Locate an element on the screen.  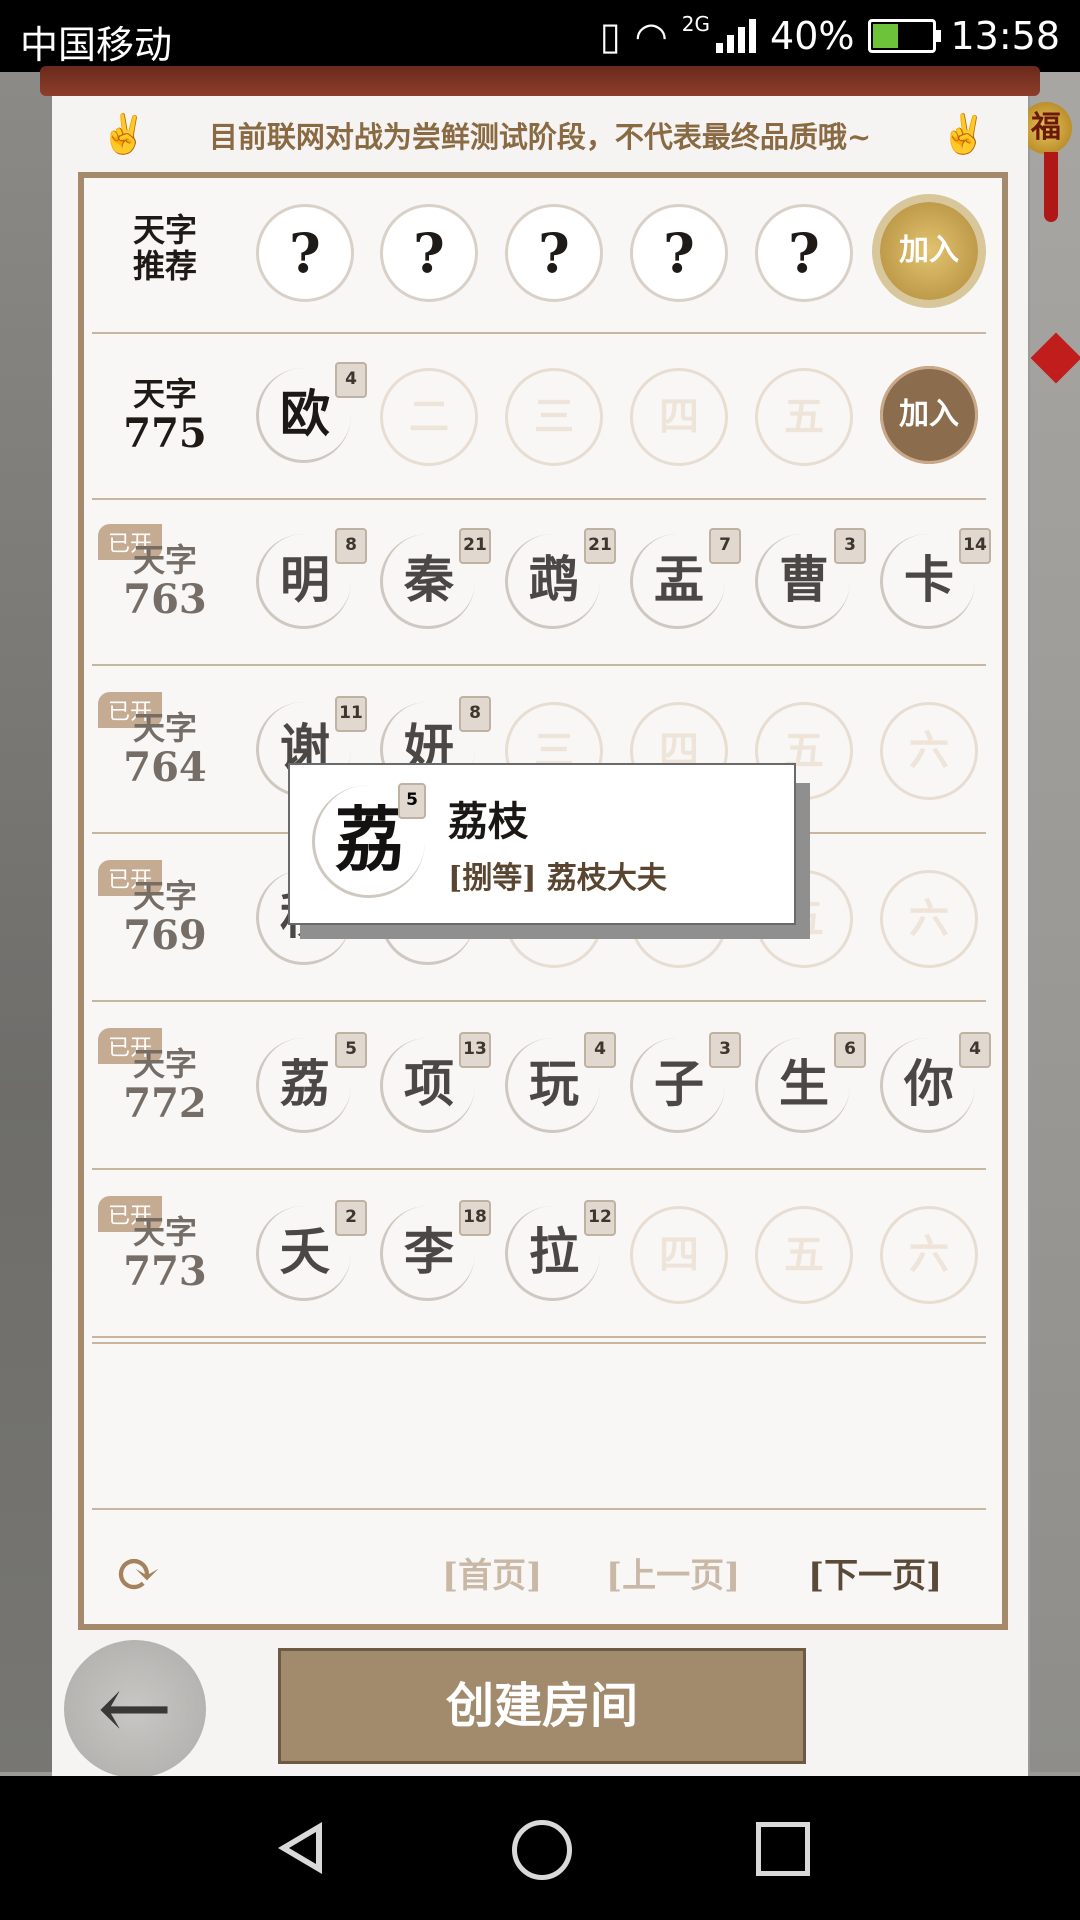
player-slot: 卡 14 is located at coordinates (935, 578).